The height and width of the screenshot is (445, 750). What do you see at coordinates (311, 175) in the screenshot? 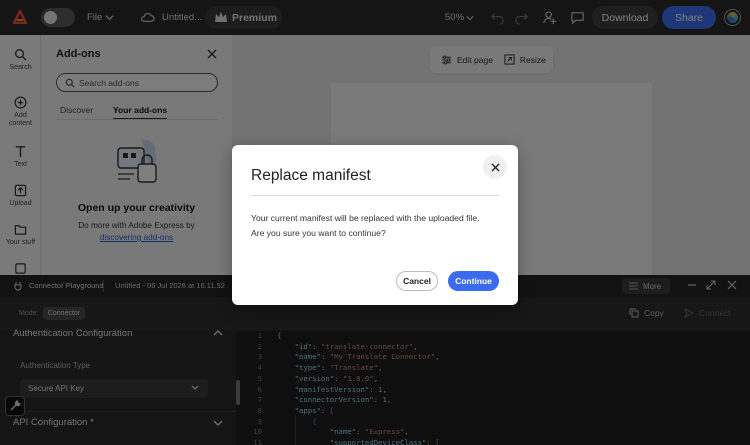
I see `dialog-title: Replace manifest` at bounding box center [311, 175].